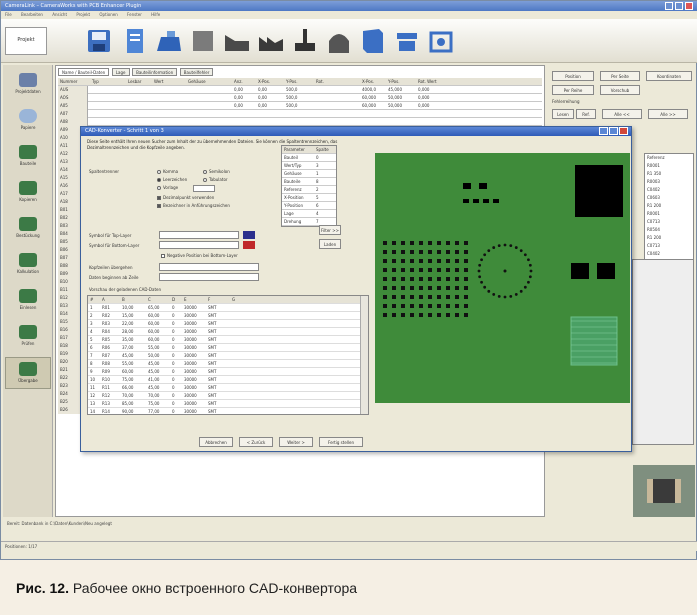 This screenshot has height=615, width=697. What do you see at coordinates (204, 188) in the screenshot?
I see `template-input` at bounding box center [204, 188].